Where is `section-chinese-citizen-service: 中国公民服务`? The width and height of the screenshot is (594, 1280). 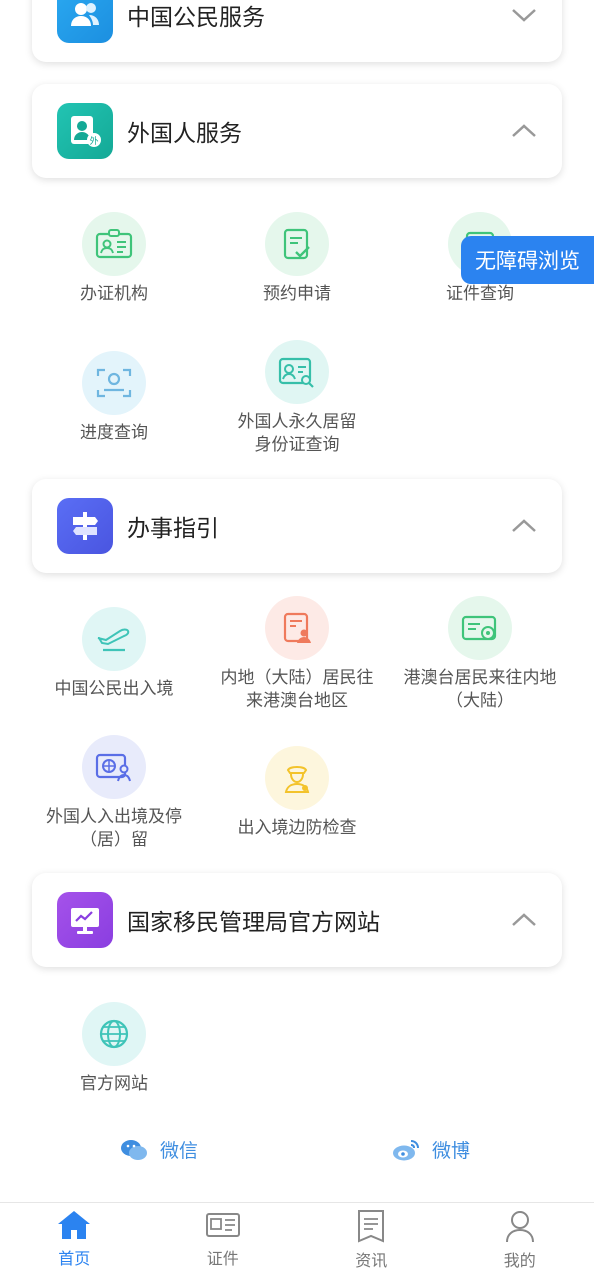 section-chinese-citizen-service: 中国公民服务 is located at coordinates (297, 31).